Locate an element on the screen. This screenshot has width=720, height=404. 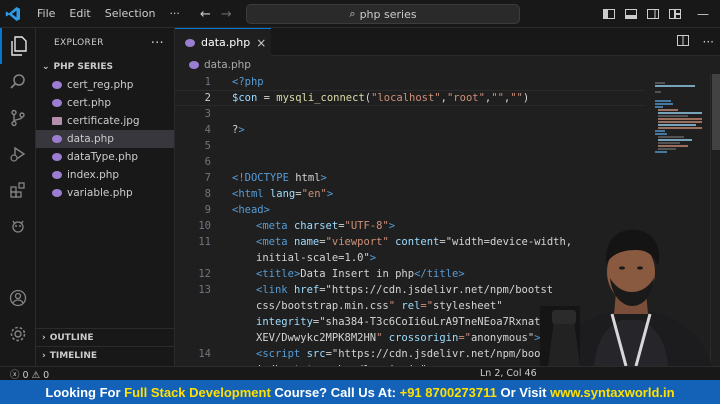
forward-arrow-icon: → is located at coordinates (226, 14).